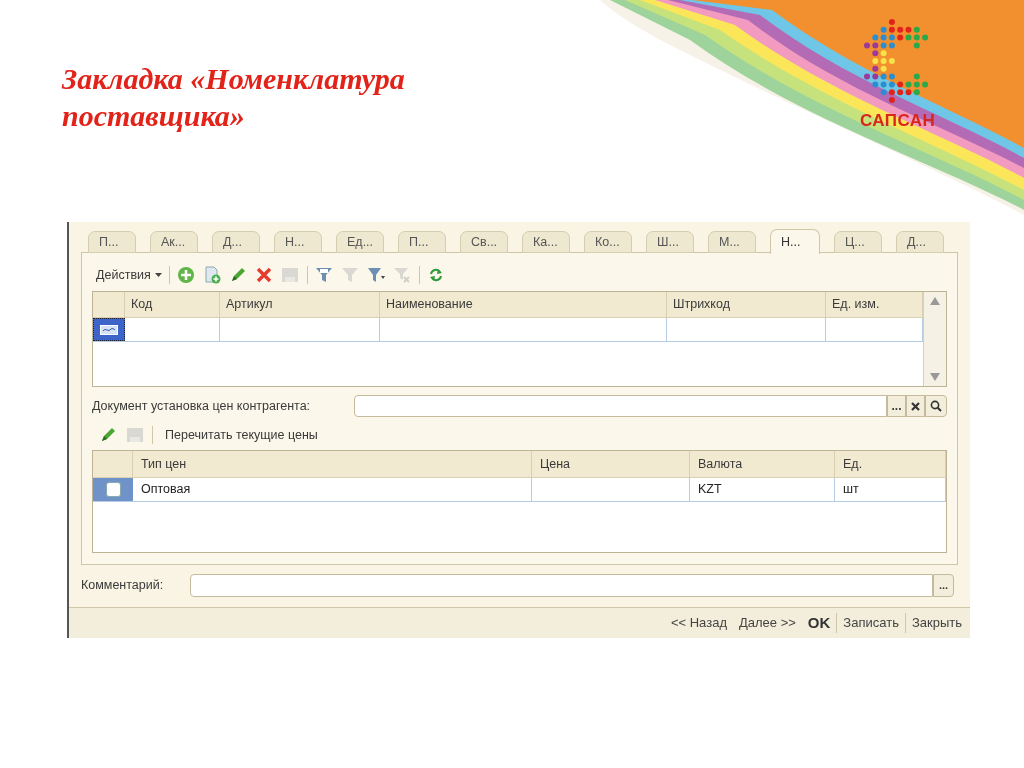  Describe the element at coordinates (898, 121) in the screenshot. I see `logo-text: САПСАН` at that location.